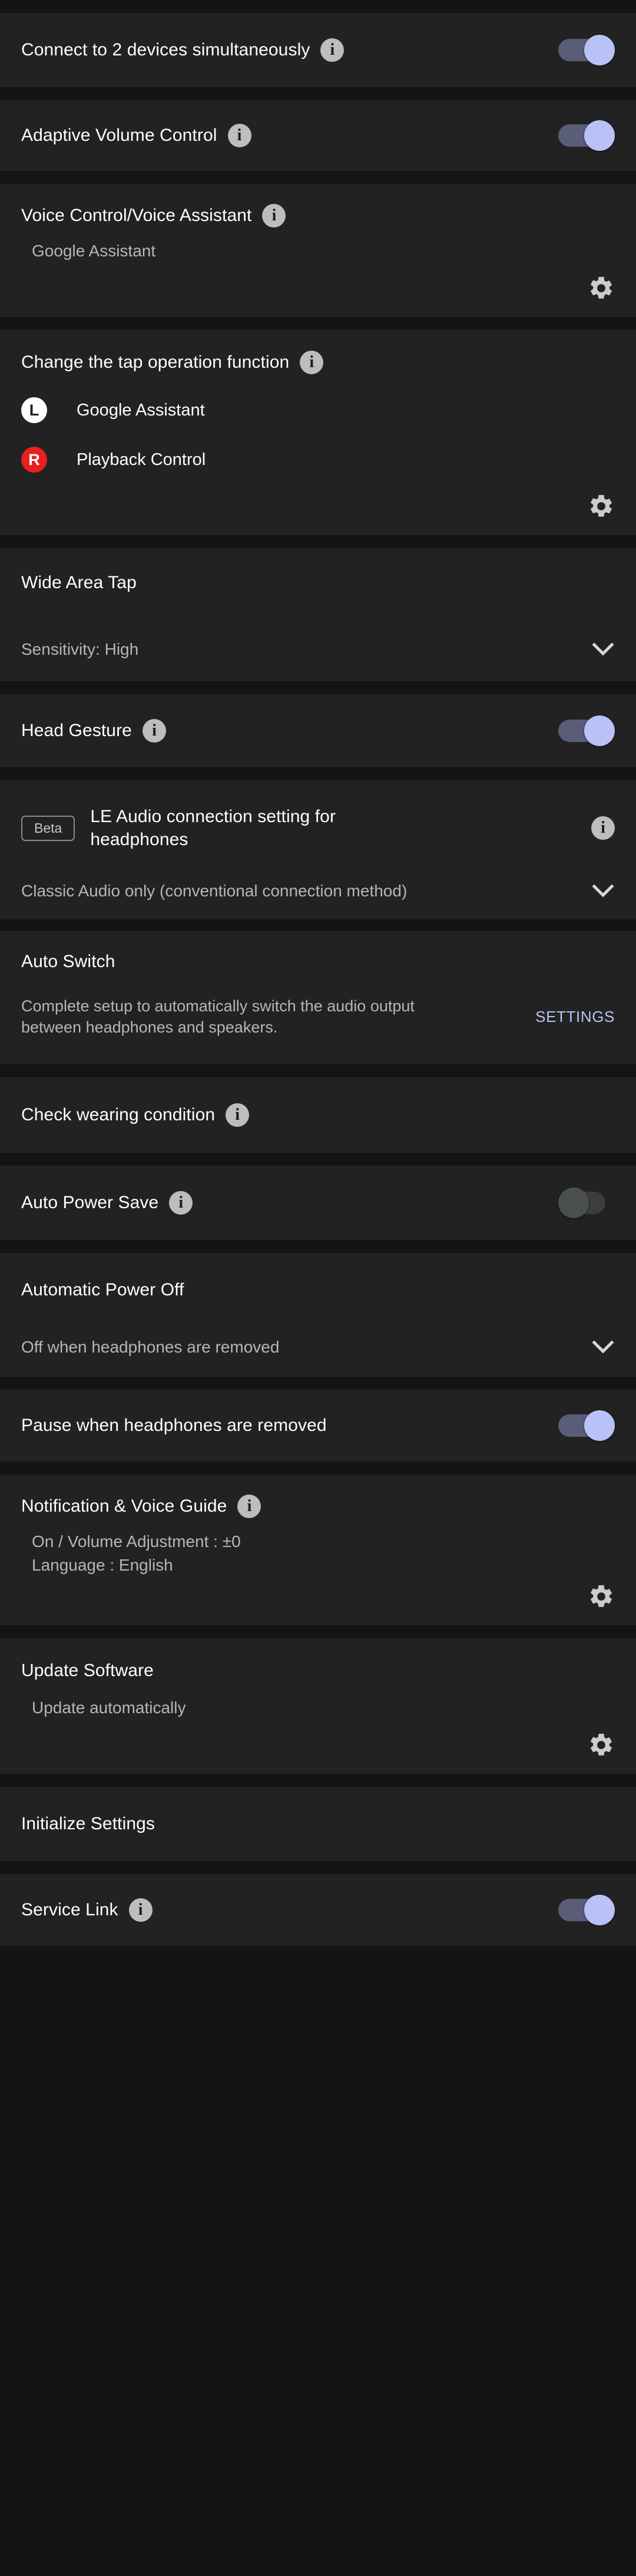  I want to click on tap-operation-label-wrap: Change the tap operation function i, so click(318, 363).